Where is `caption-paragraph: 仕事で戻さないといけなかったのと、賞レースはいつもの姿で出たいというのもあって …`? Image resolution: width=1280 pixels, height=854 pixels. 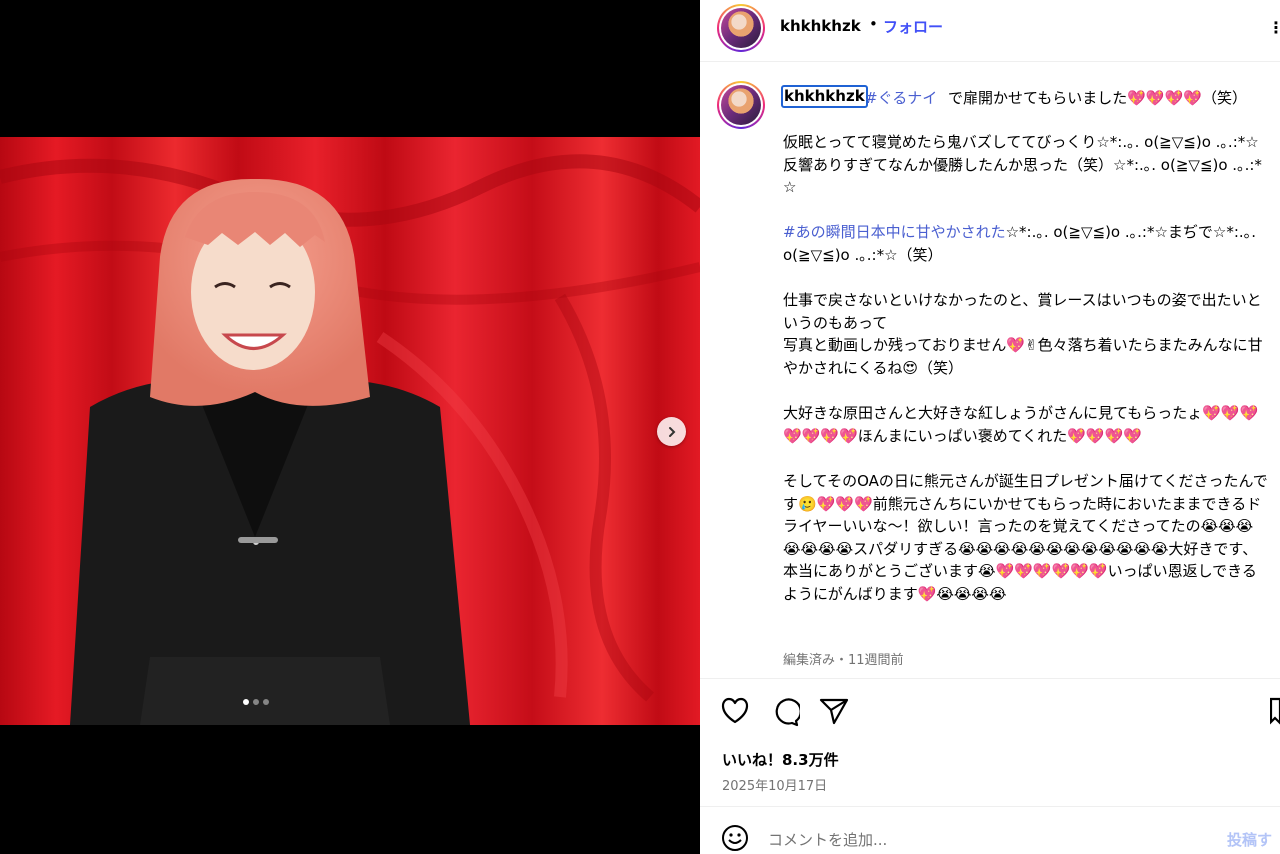
caption-paragraph: 仕事で戻さないといけなかったのと、賞レースはいつもの姿で出たいというのもあって … is located at coordinates (1023, 334).